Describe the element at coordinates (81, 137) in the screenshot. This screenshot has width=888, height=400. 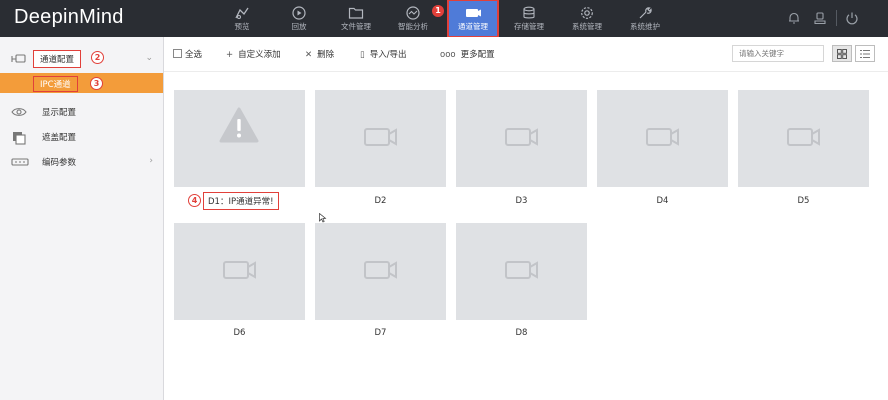
I see `sidebar-item-mask-config: 遮盖配置` at that location.